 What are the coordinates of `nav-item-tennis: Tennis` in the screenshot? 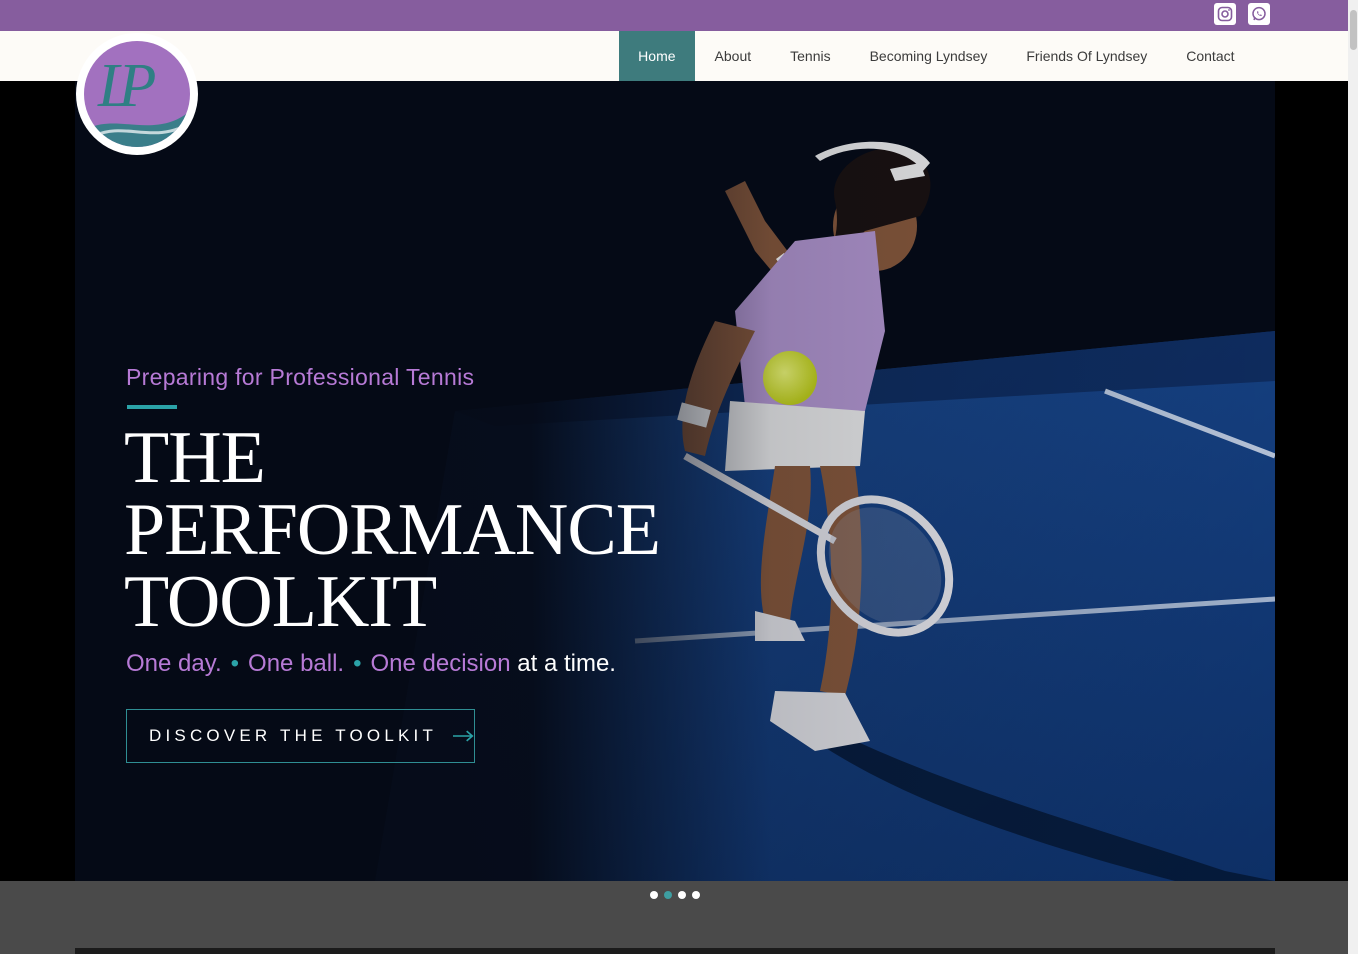 It's located at (810, 56).